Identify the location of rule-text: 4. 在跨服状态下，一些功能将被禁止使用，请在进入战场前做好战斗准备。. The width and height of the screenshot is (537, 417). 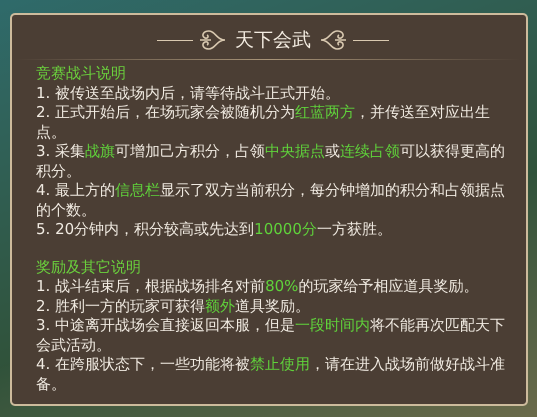
(271, 374).